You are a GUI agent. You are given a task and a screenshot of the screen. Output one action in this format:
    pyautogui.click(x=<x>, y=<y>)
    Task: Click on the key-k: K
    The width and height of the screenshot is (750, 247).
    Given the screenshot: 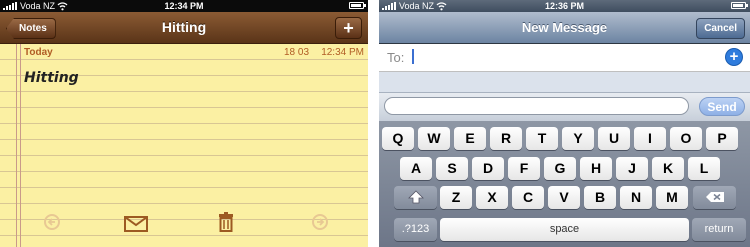 What is the action you would take?
    pyautogui.click(x=668, y=168)
    